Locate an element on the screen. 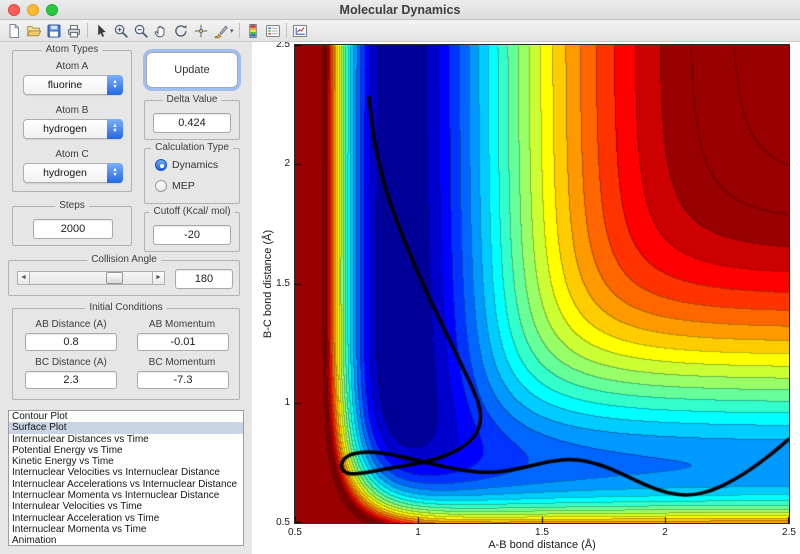 This screenshot has height=554, width=800. list-item: Contour Plot is located at coordinates (126, 416).